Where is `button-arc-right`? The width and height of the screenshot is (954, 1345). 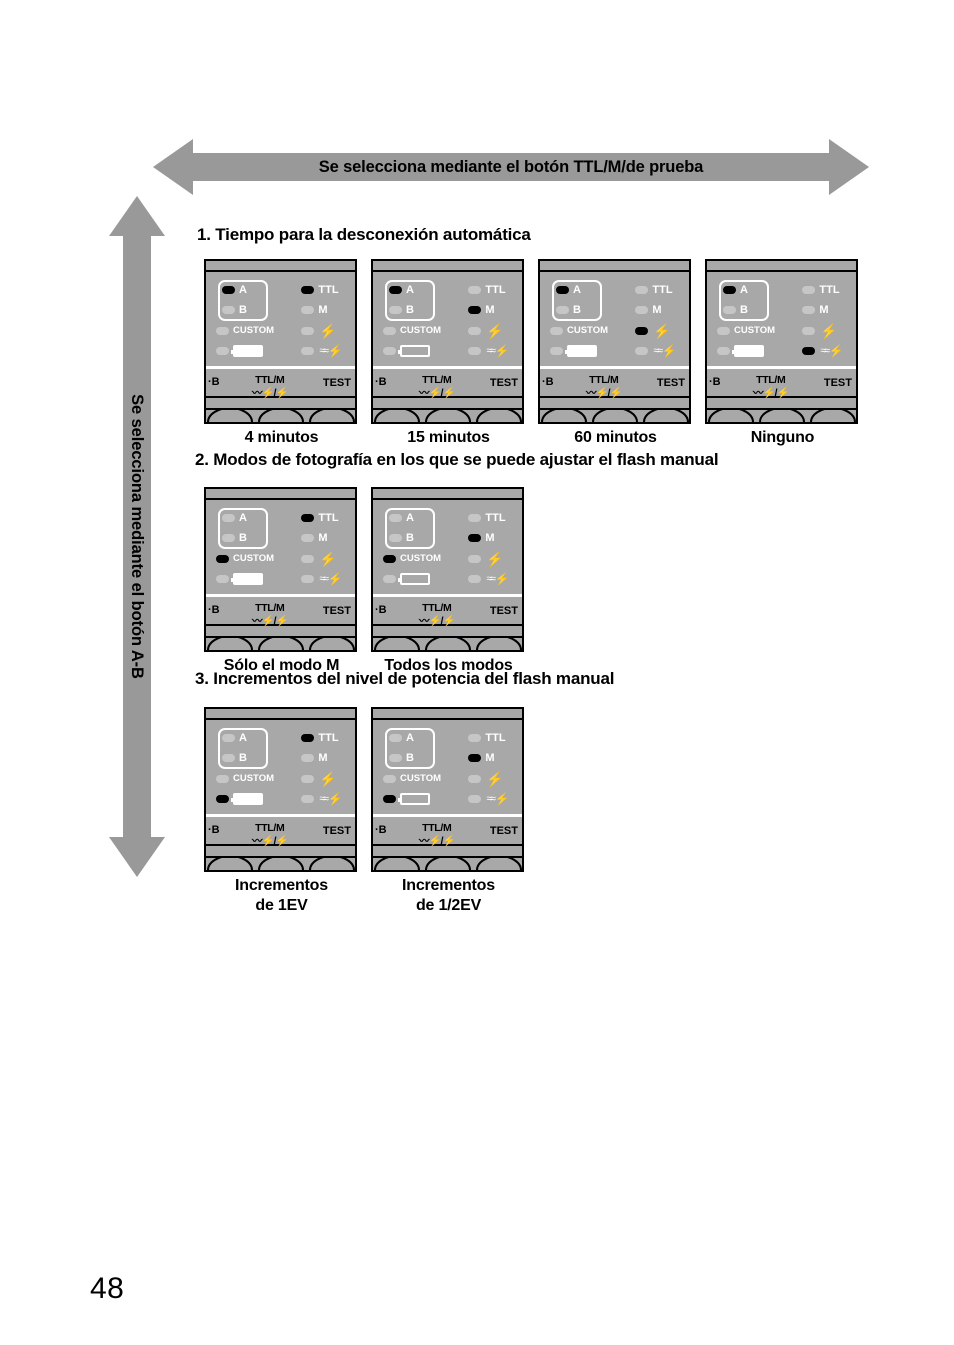 button-arc-right is located at coordinates (499, 864).